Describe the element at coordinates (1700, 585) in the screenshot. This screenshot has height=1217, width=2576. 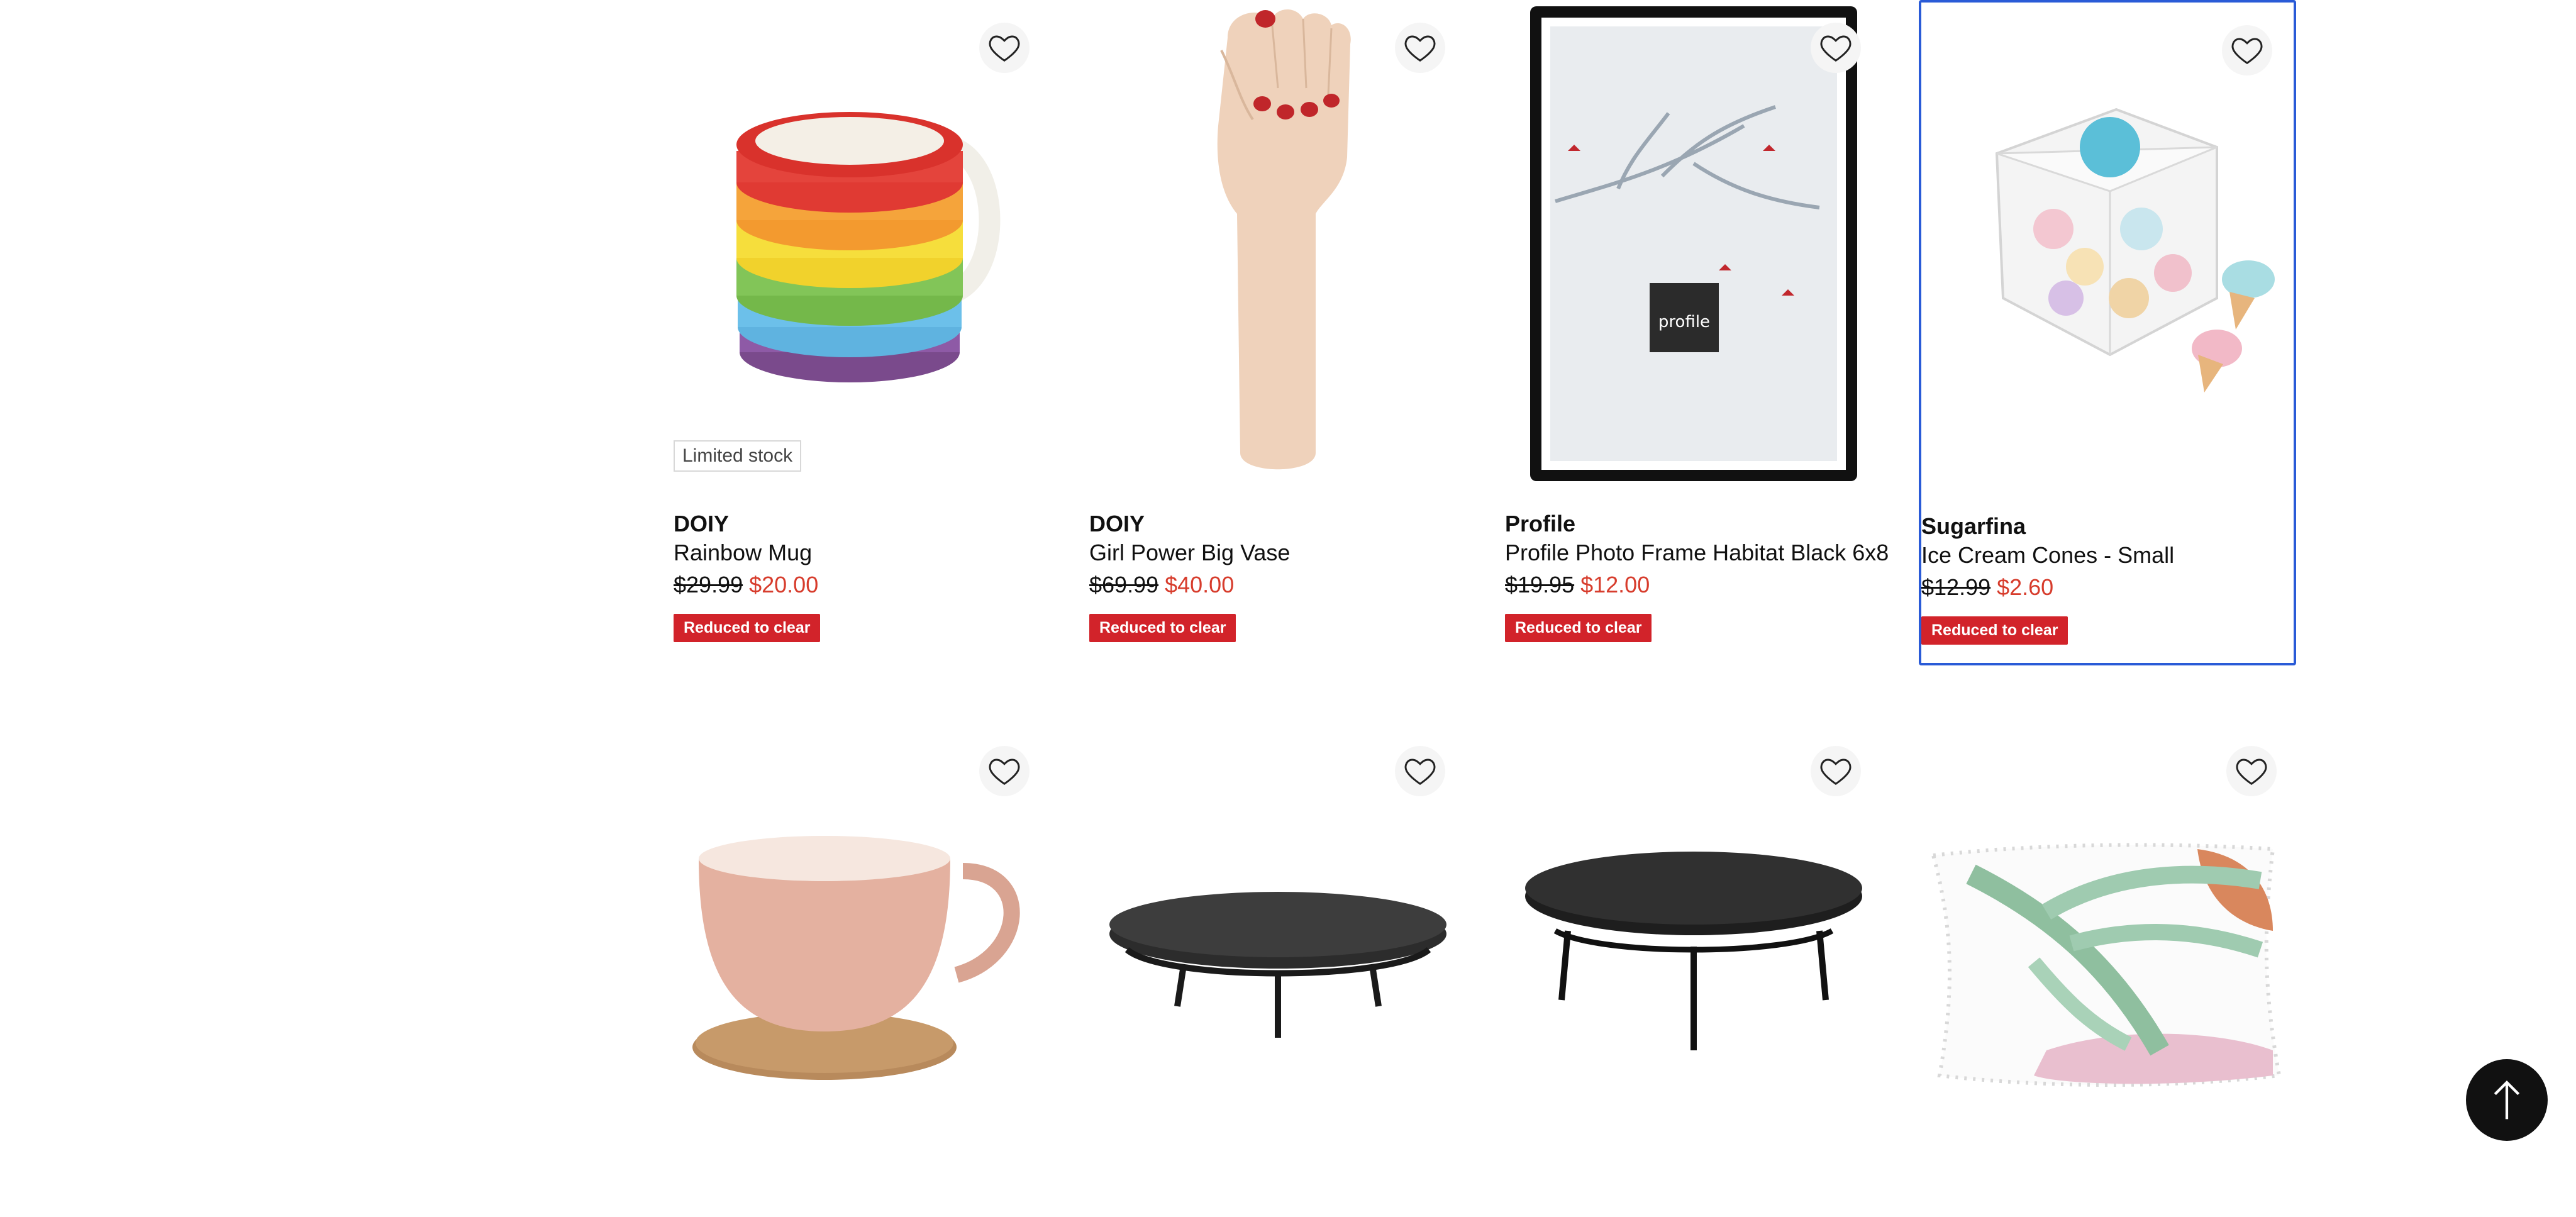
I see `product-price: $19.95 $12.00` at that location.